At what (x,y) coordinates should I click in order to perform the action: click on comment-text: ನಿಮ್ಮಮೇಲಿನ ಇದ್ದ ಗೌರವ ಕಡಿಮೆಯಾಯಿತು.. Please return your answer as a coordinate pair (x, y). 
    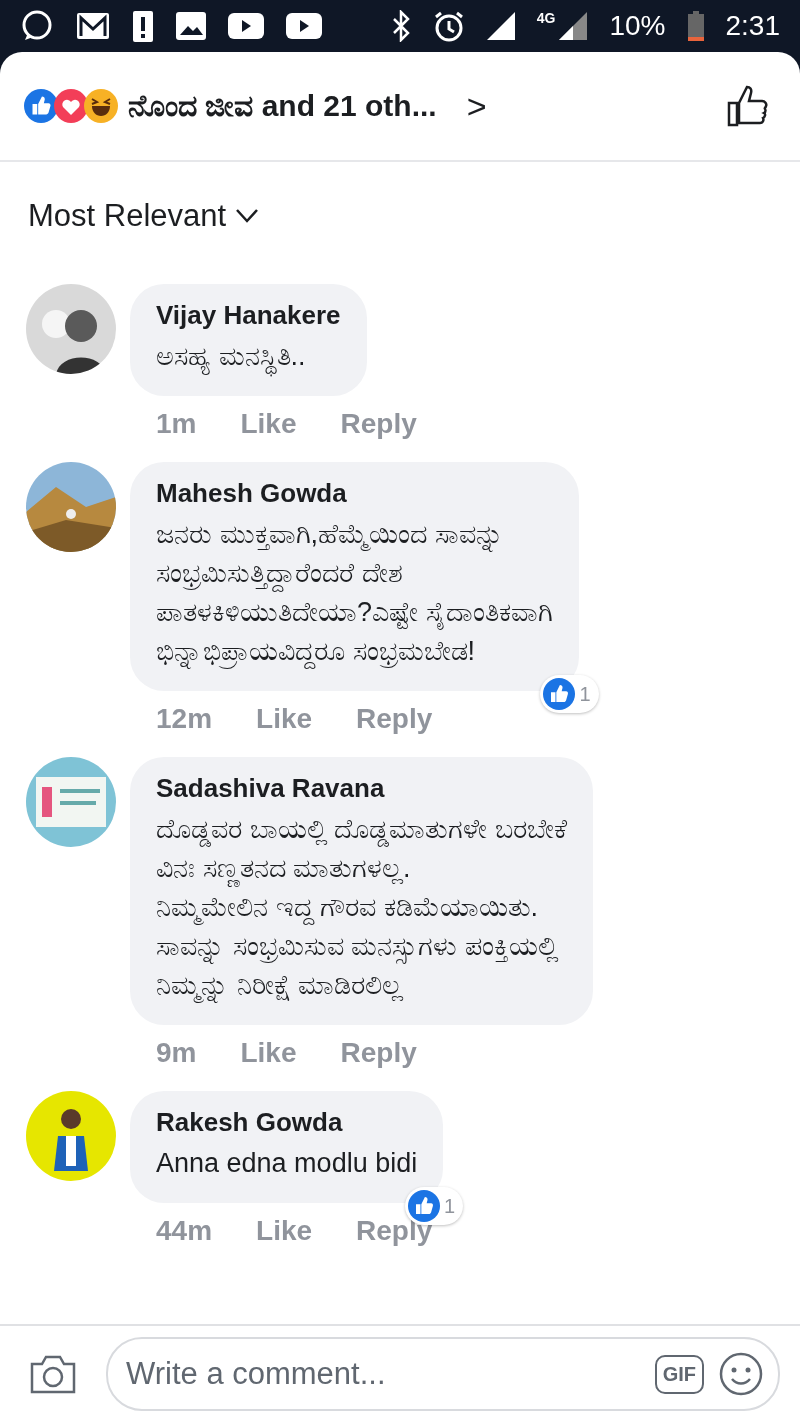
    Looking at the image, I should click on (361, 907).